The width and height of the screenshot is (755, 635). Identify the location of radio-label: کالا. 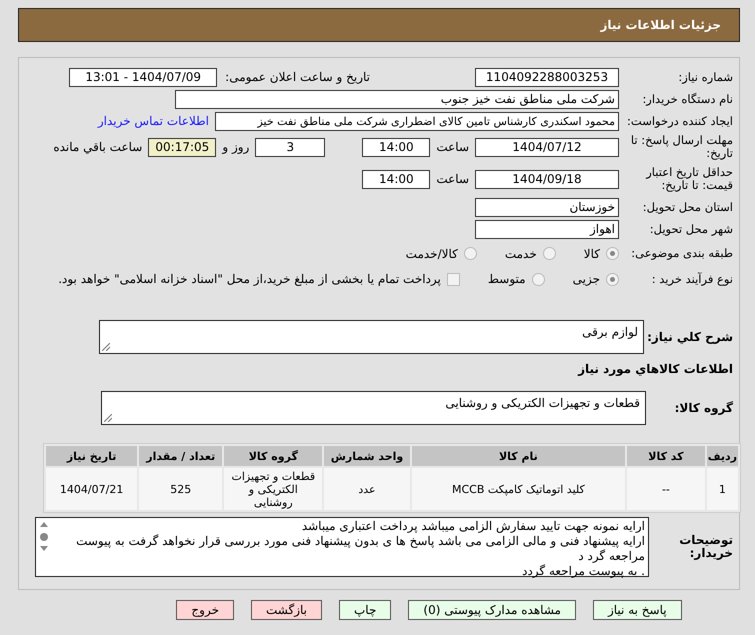
(592, 253).